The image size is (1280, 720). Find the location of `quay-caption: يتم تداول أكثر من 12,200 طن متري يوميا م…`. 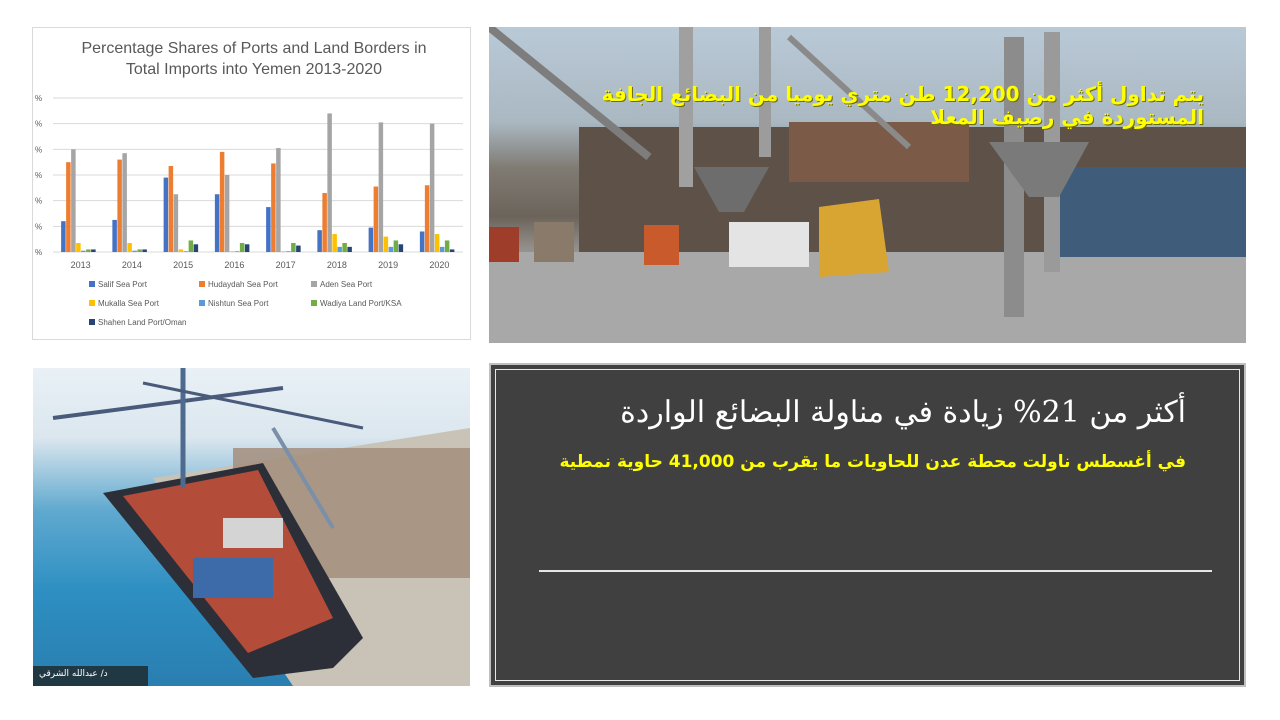

quay-caption: يتم تداول أكثر من 12,200 طن متري يوميا م… is located at coordinates (902, 105).